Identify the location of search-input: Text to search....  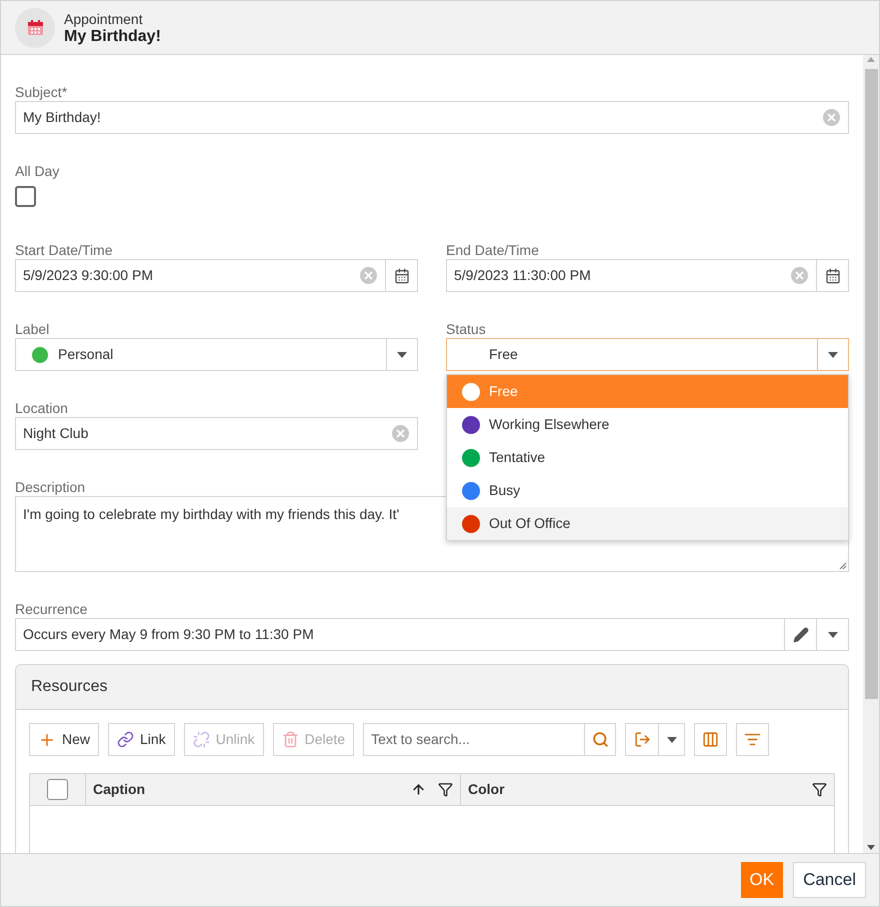
(474, 739).